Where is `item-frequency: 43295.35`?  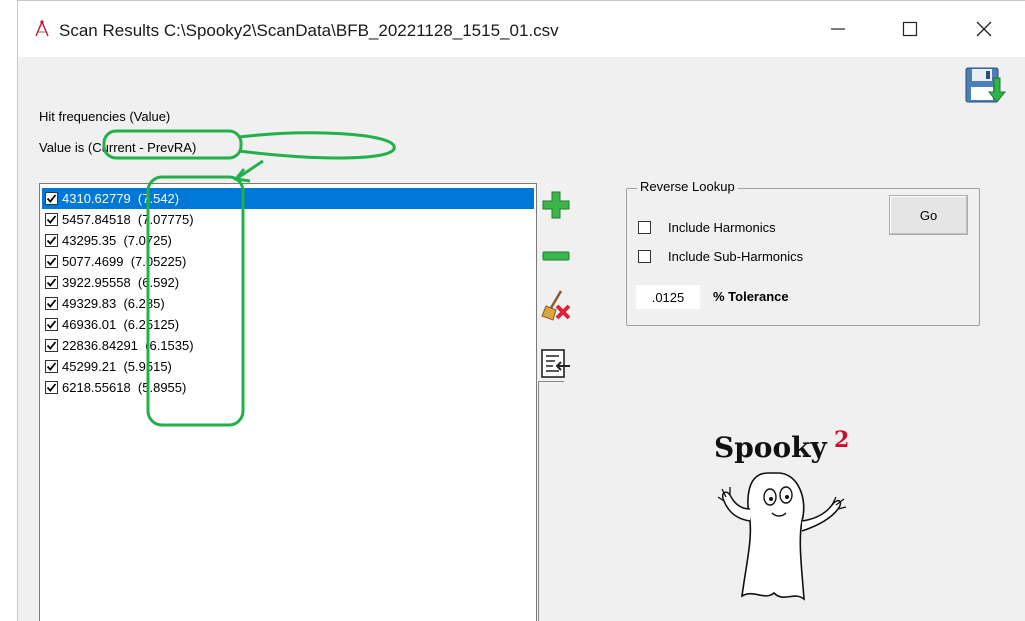 item-frequency: 43295.35 is located at coordinates (89, 240).